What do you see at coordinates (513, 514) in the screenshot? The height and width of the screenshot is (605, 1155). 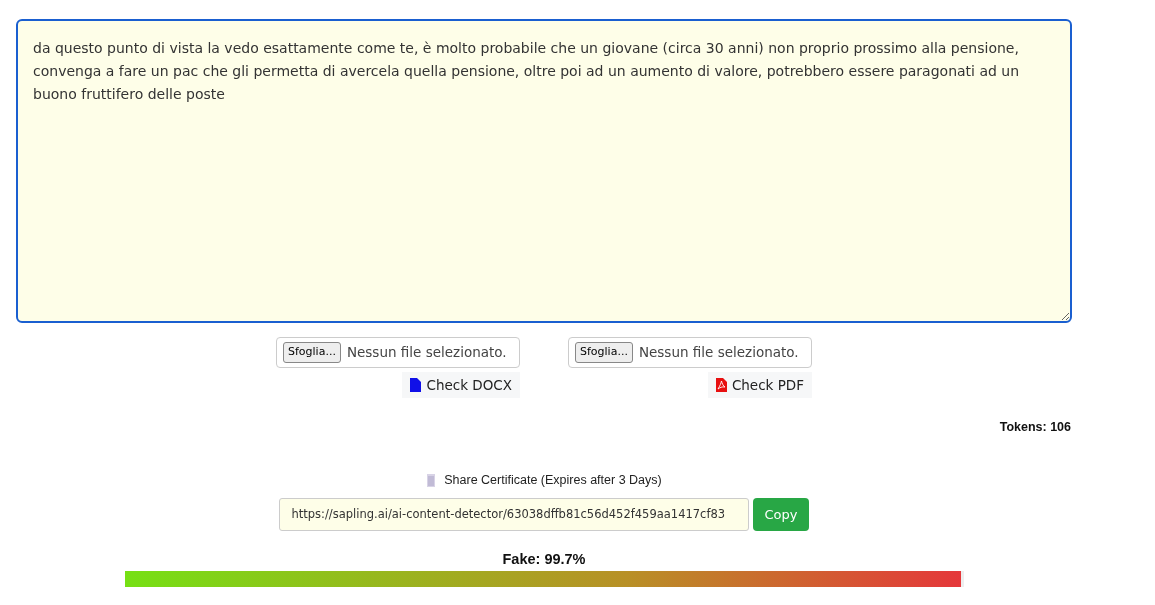 I see `url-field: https://sapling.ai/ai-content-detector/63038dffb81c56d452f459aa1417cf83` at bounding box center [513, 514].